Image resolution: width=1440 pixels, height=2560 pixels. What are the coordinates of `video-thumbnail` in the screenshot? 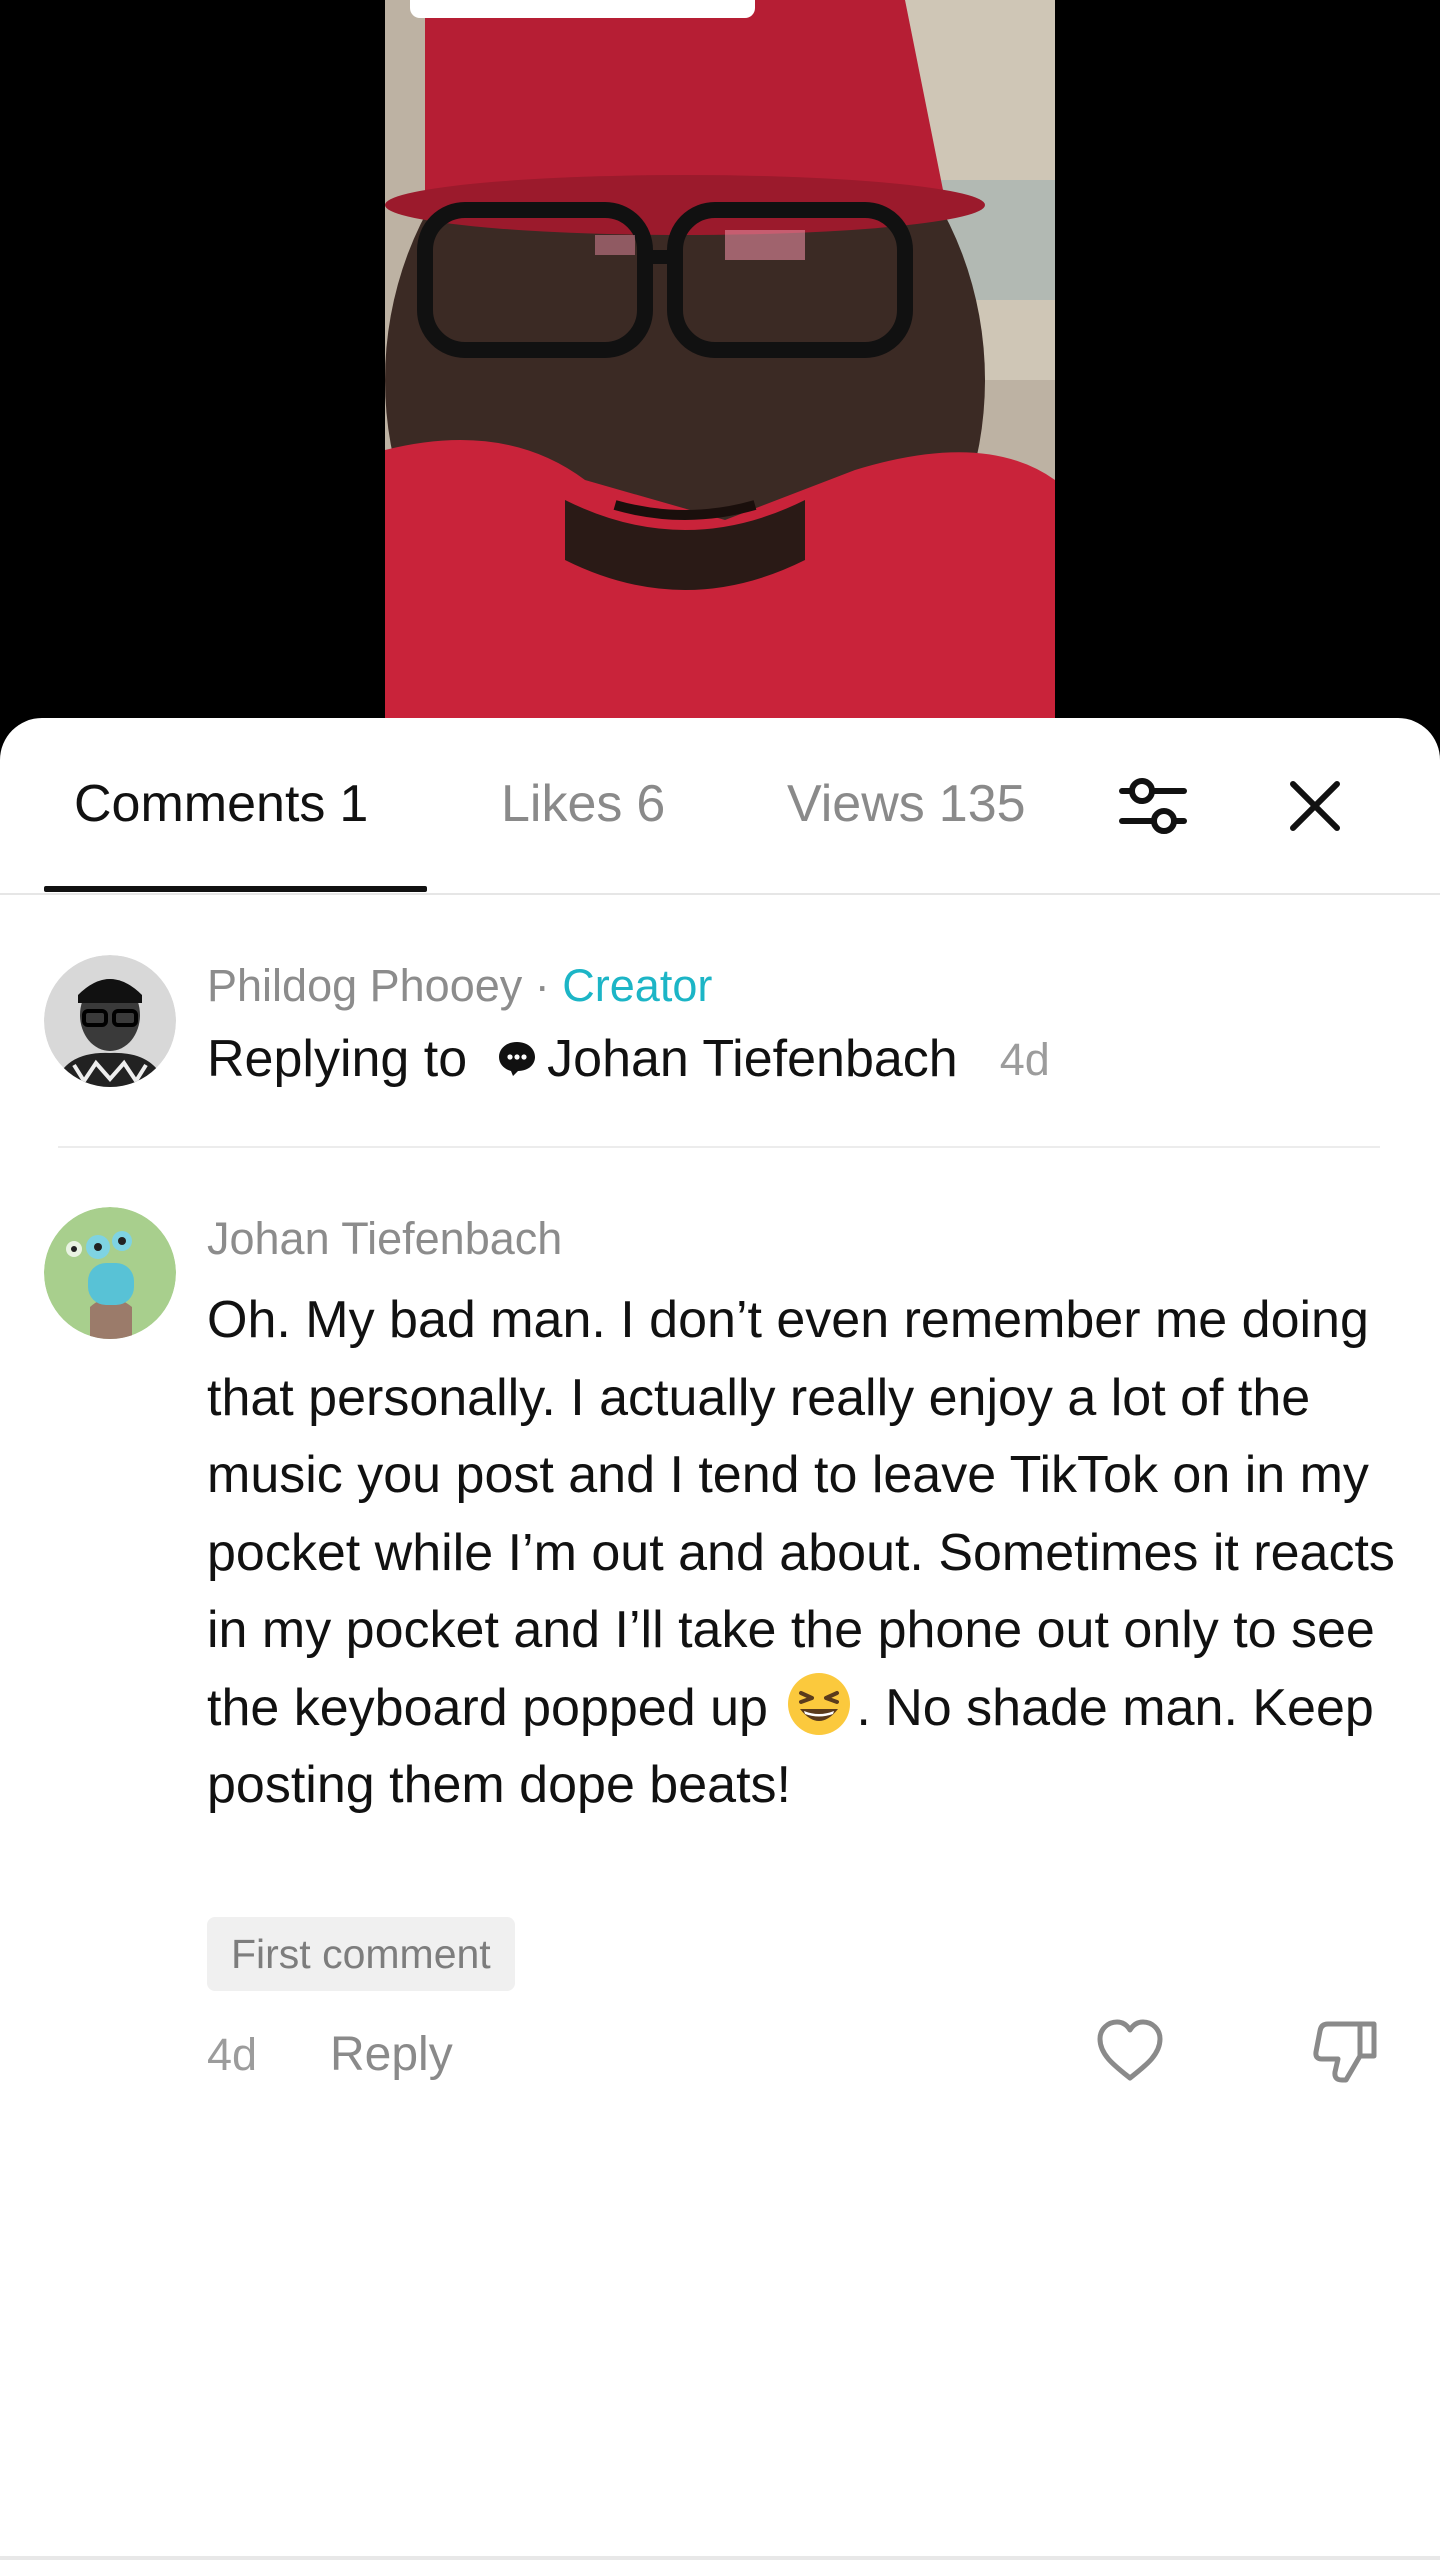 It's located at (720, 380).